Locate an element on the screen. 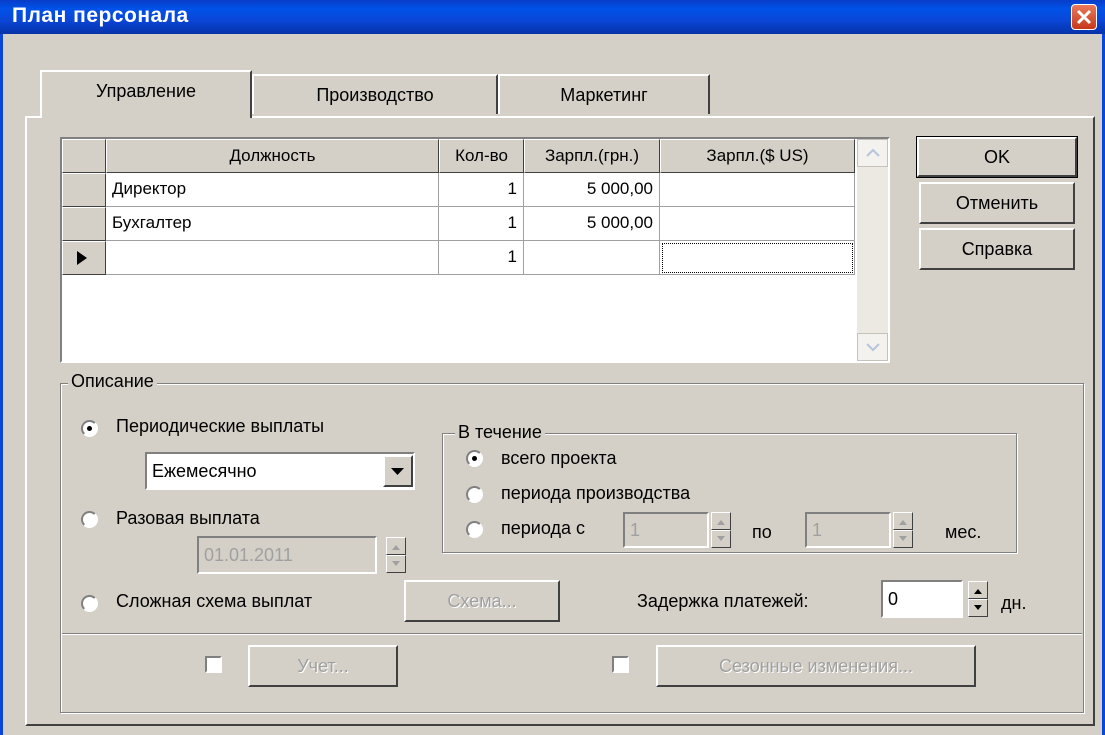 The height and width of the screenshot is (735, 1105). complex-label: Сложная схема выплат is located at coordinates (214, 601).